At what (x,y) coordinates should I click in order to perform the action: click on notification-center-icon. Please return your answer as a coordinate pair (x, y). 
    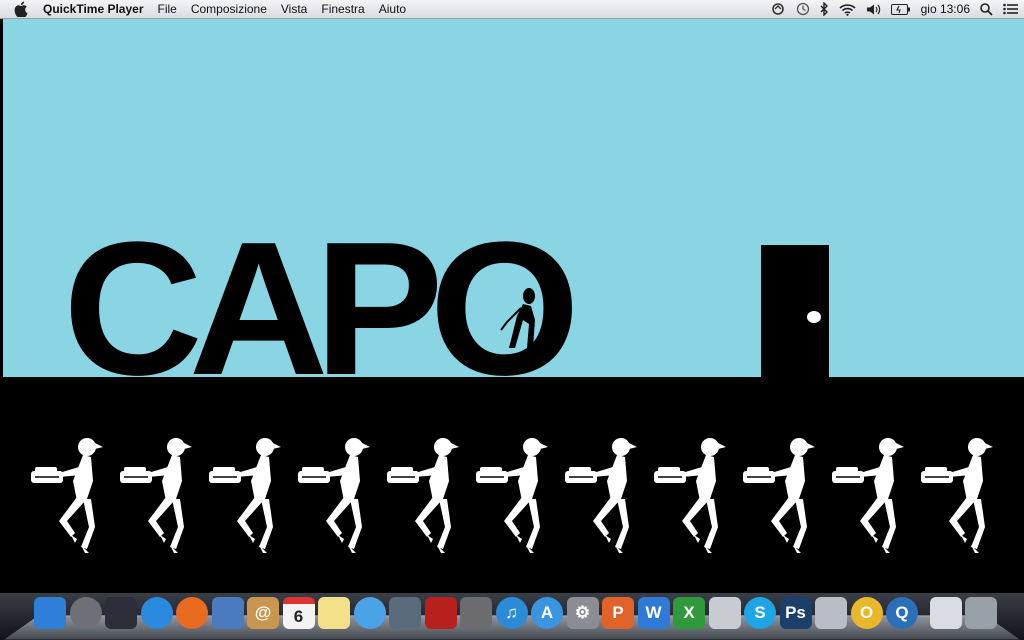
    Looking at the image, I should click on (1010, 9).